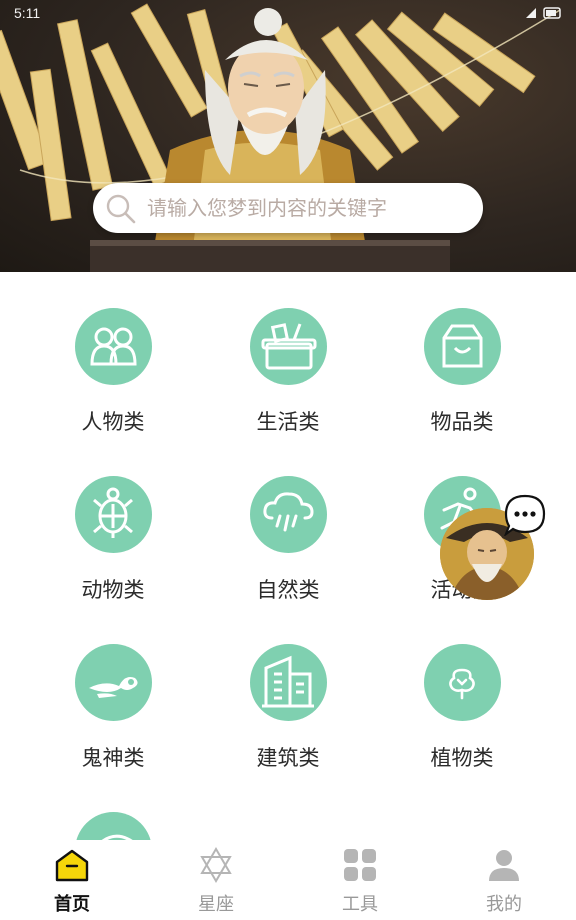 This screenshot has height=920, width=576. Describe the element at coordinates (288, 346) in the screenshot. I see `basket-icon` at that location.